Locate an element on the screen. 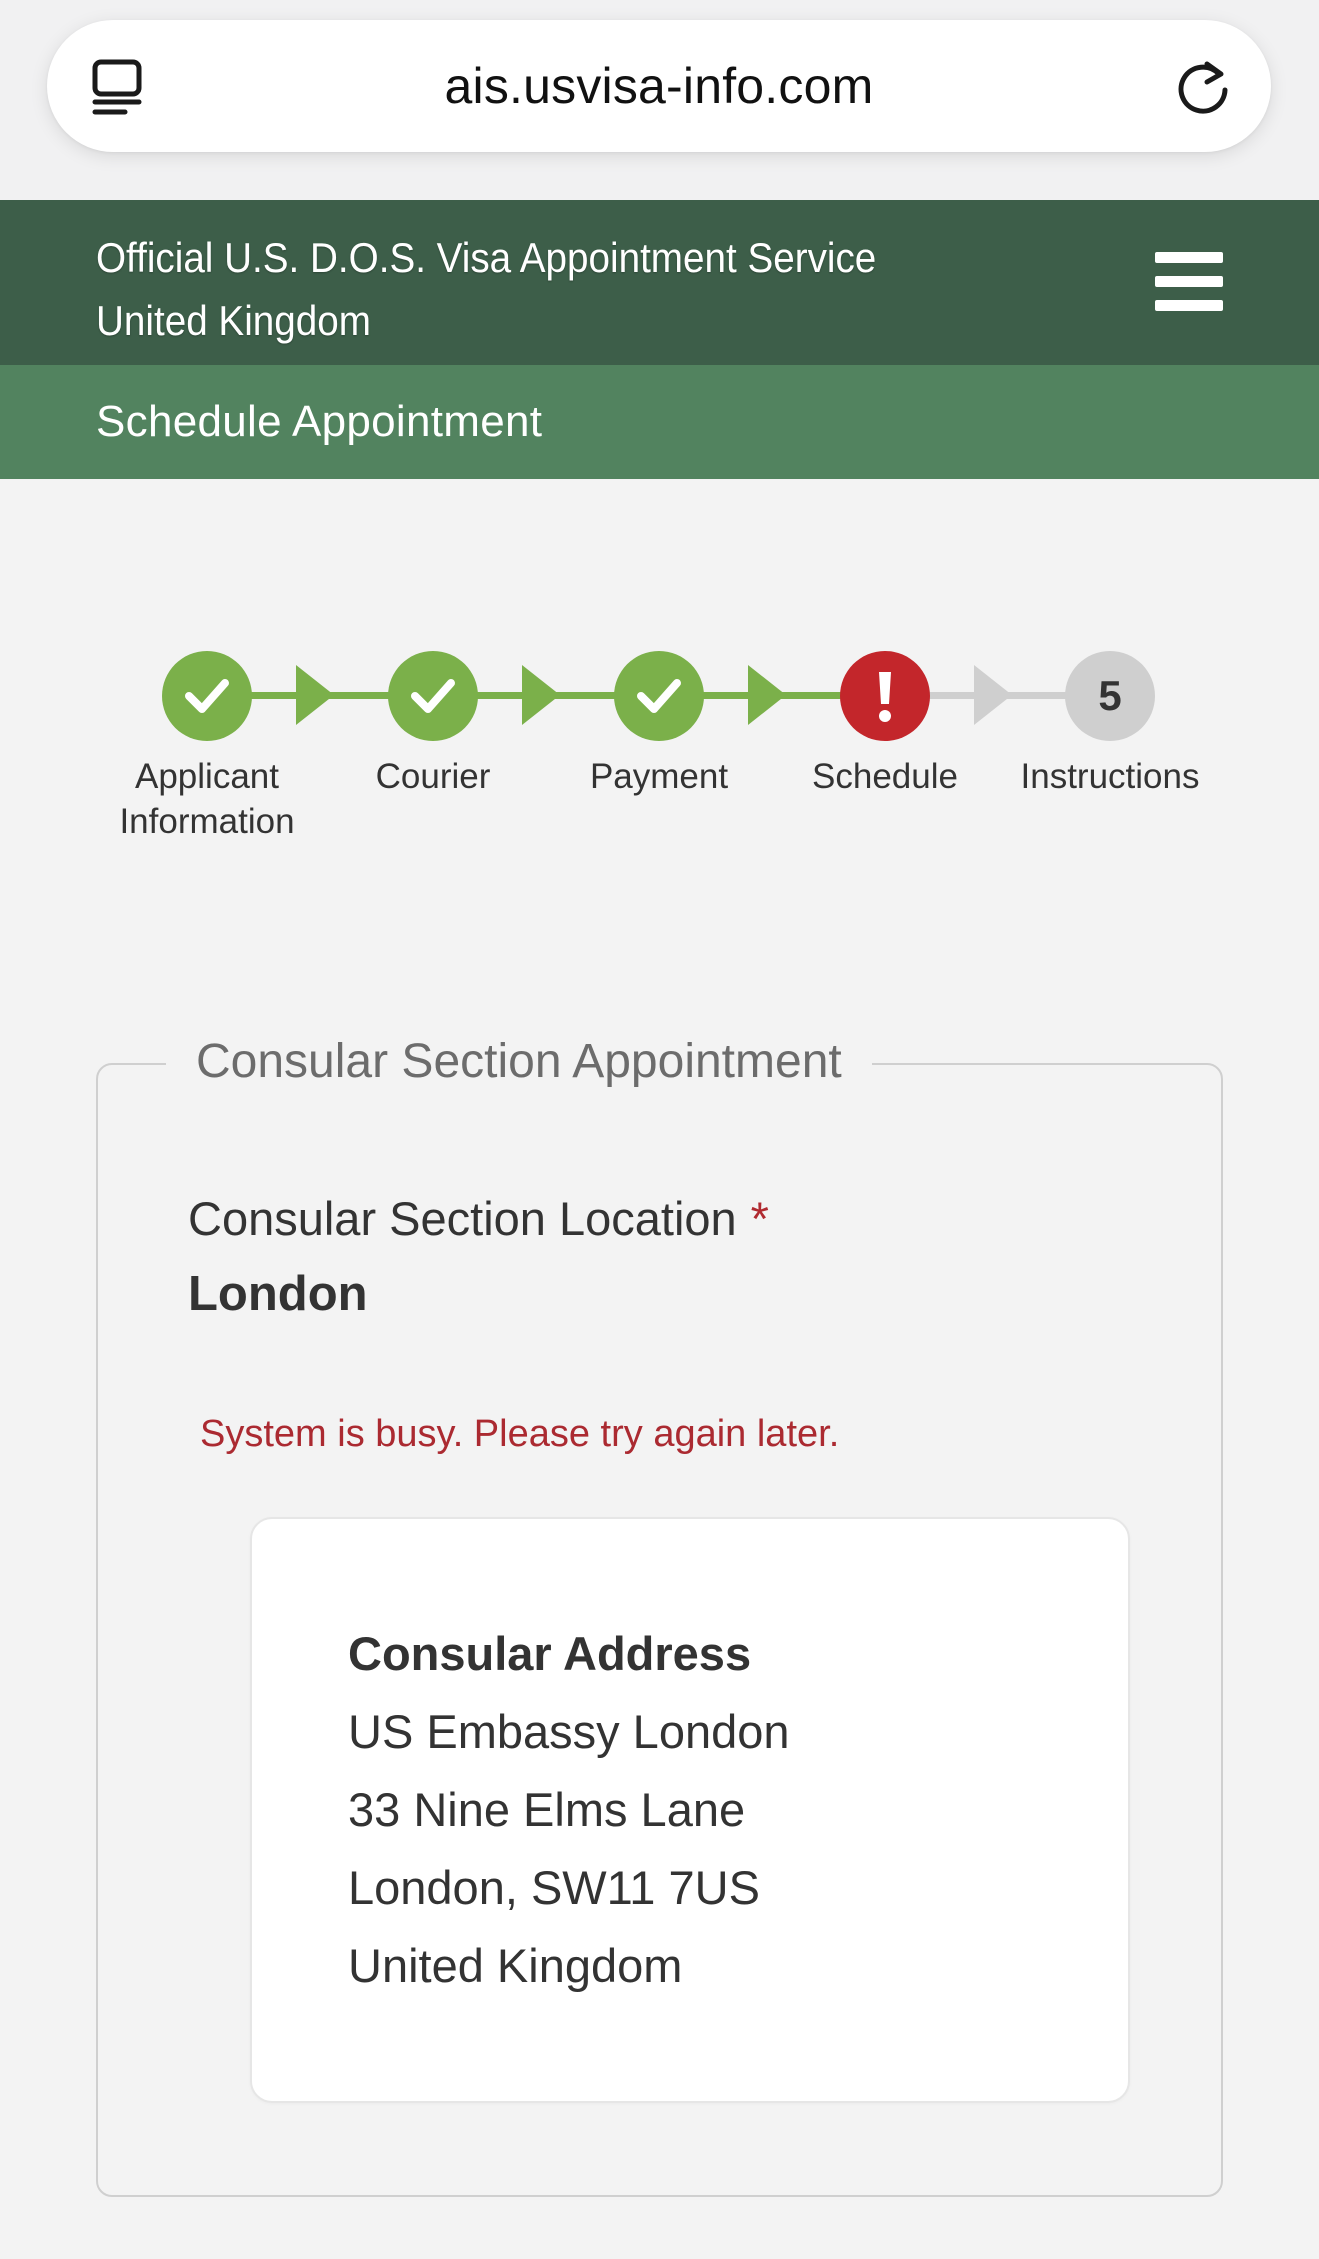 The image size is (1319, 2259). address-line: London, SW11 7US is located at coordinates (554, 1887).